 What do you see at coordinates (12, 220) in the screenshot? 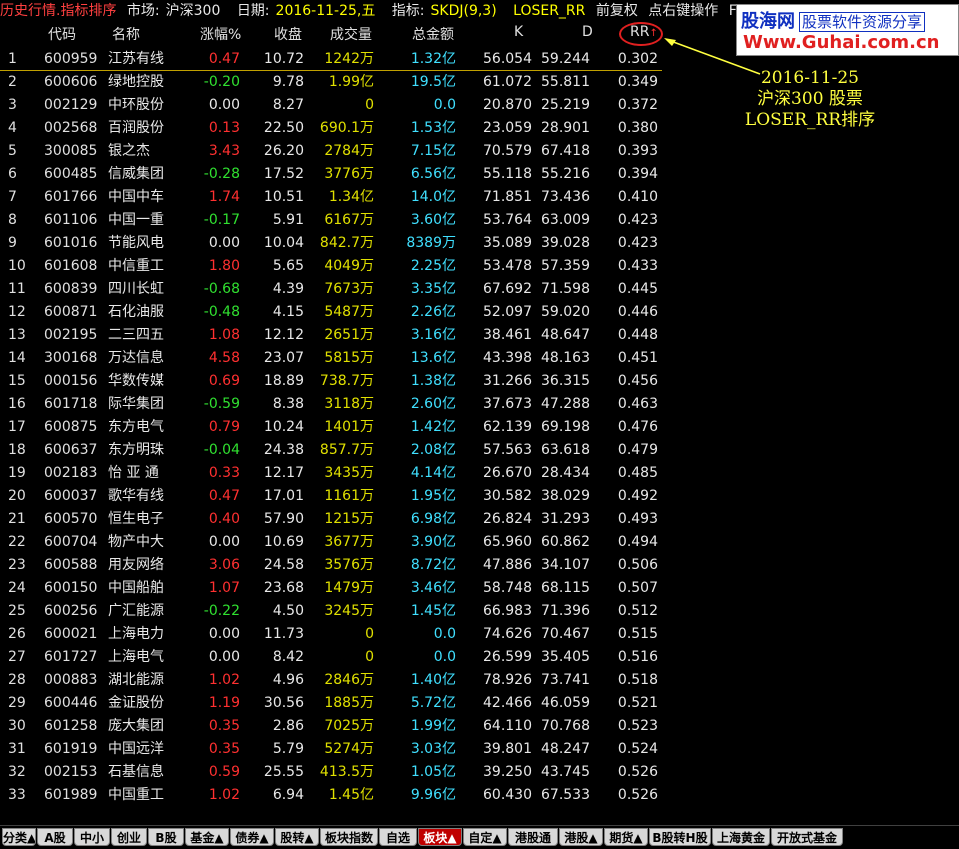
I see `row-index: 8` at bounding box center [12, 220].